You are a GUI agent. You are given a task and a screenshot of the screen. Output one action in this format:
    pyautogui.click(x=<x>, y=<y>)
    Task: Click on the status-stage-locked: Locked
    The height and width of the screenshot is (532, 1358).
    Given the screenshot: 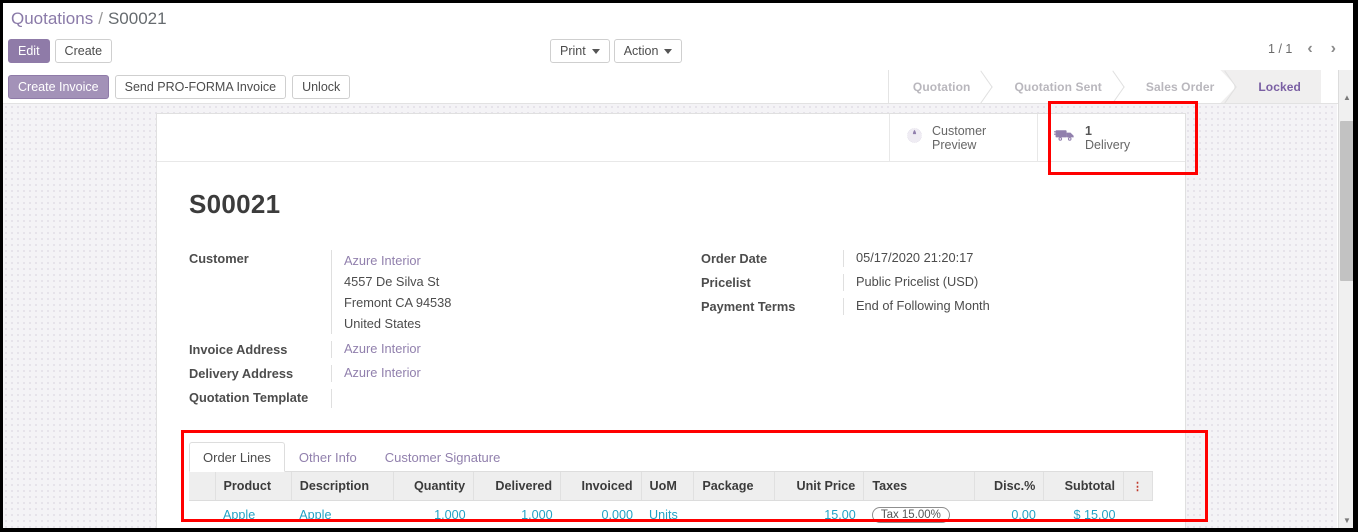 What is the action you would take?
    pyautogui.click(x=1277, y=86)
    